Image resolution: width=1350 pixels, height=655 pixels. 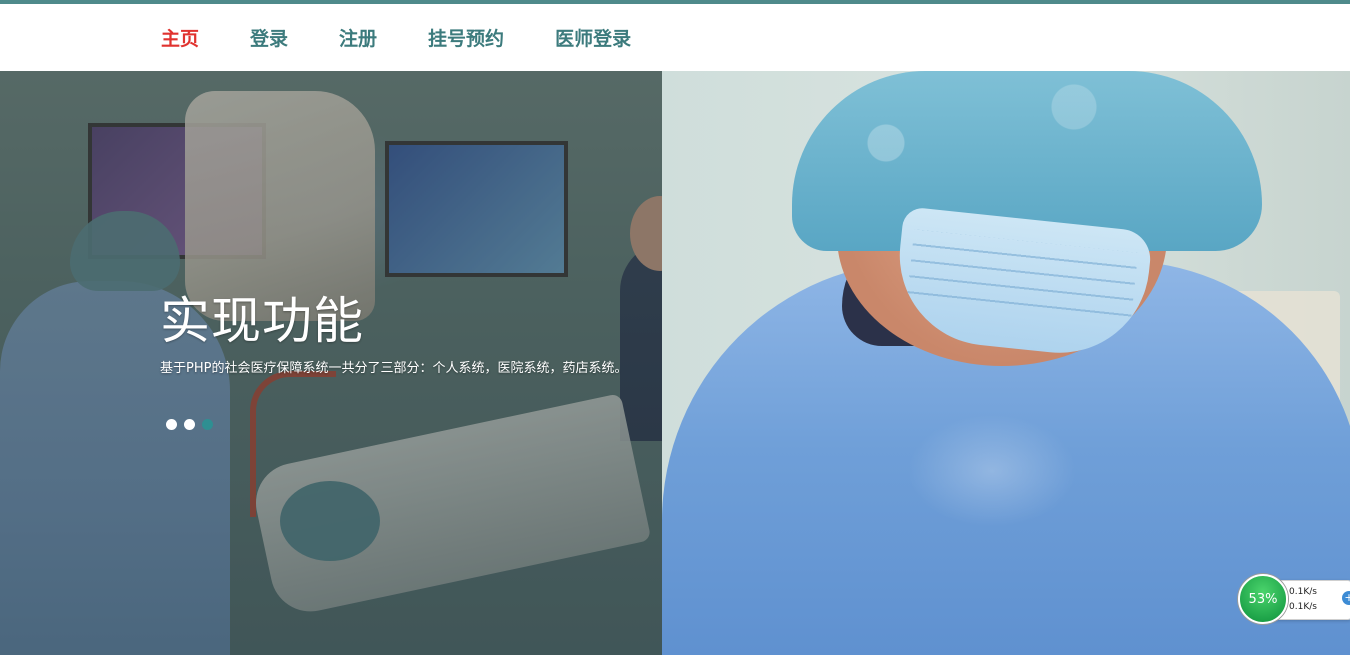 I want to click on nav-item-login: 登录, so click(x=269, y=37).